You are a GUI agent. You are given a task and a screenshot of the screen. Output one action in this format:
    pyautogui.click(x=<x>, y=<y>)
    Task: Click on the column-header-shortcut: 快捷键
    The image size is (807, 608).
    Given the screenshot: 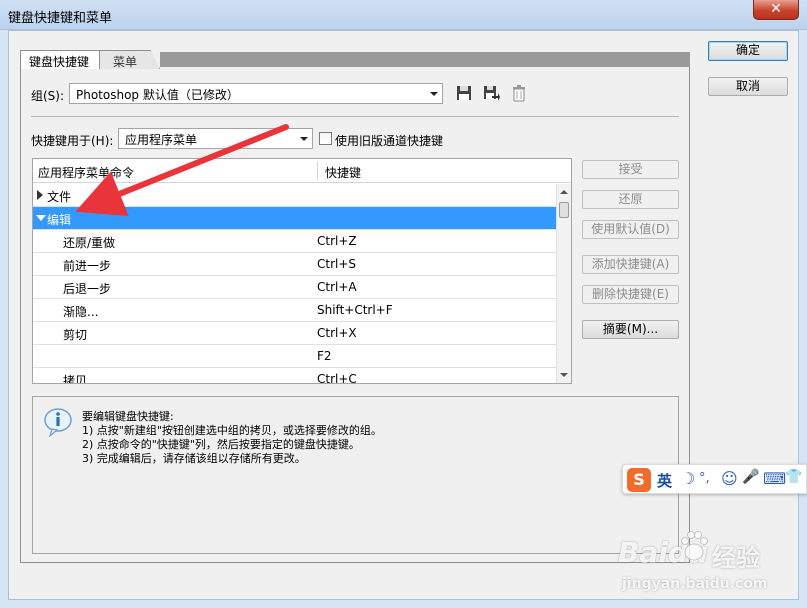 What is the action you would take?
    pyautogui.click(x=343, y=172)
    